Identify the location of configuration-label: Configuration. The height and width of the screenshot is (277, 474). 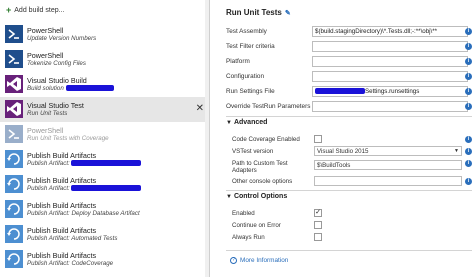
(245, 76).